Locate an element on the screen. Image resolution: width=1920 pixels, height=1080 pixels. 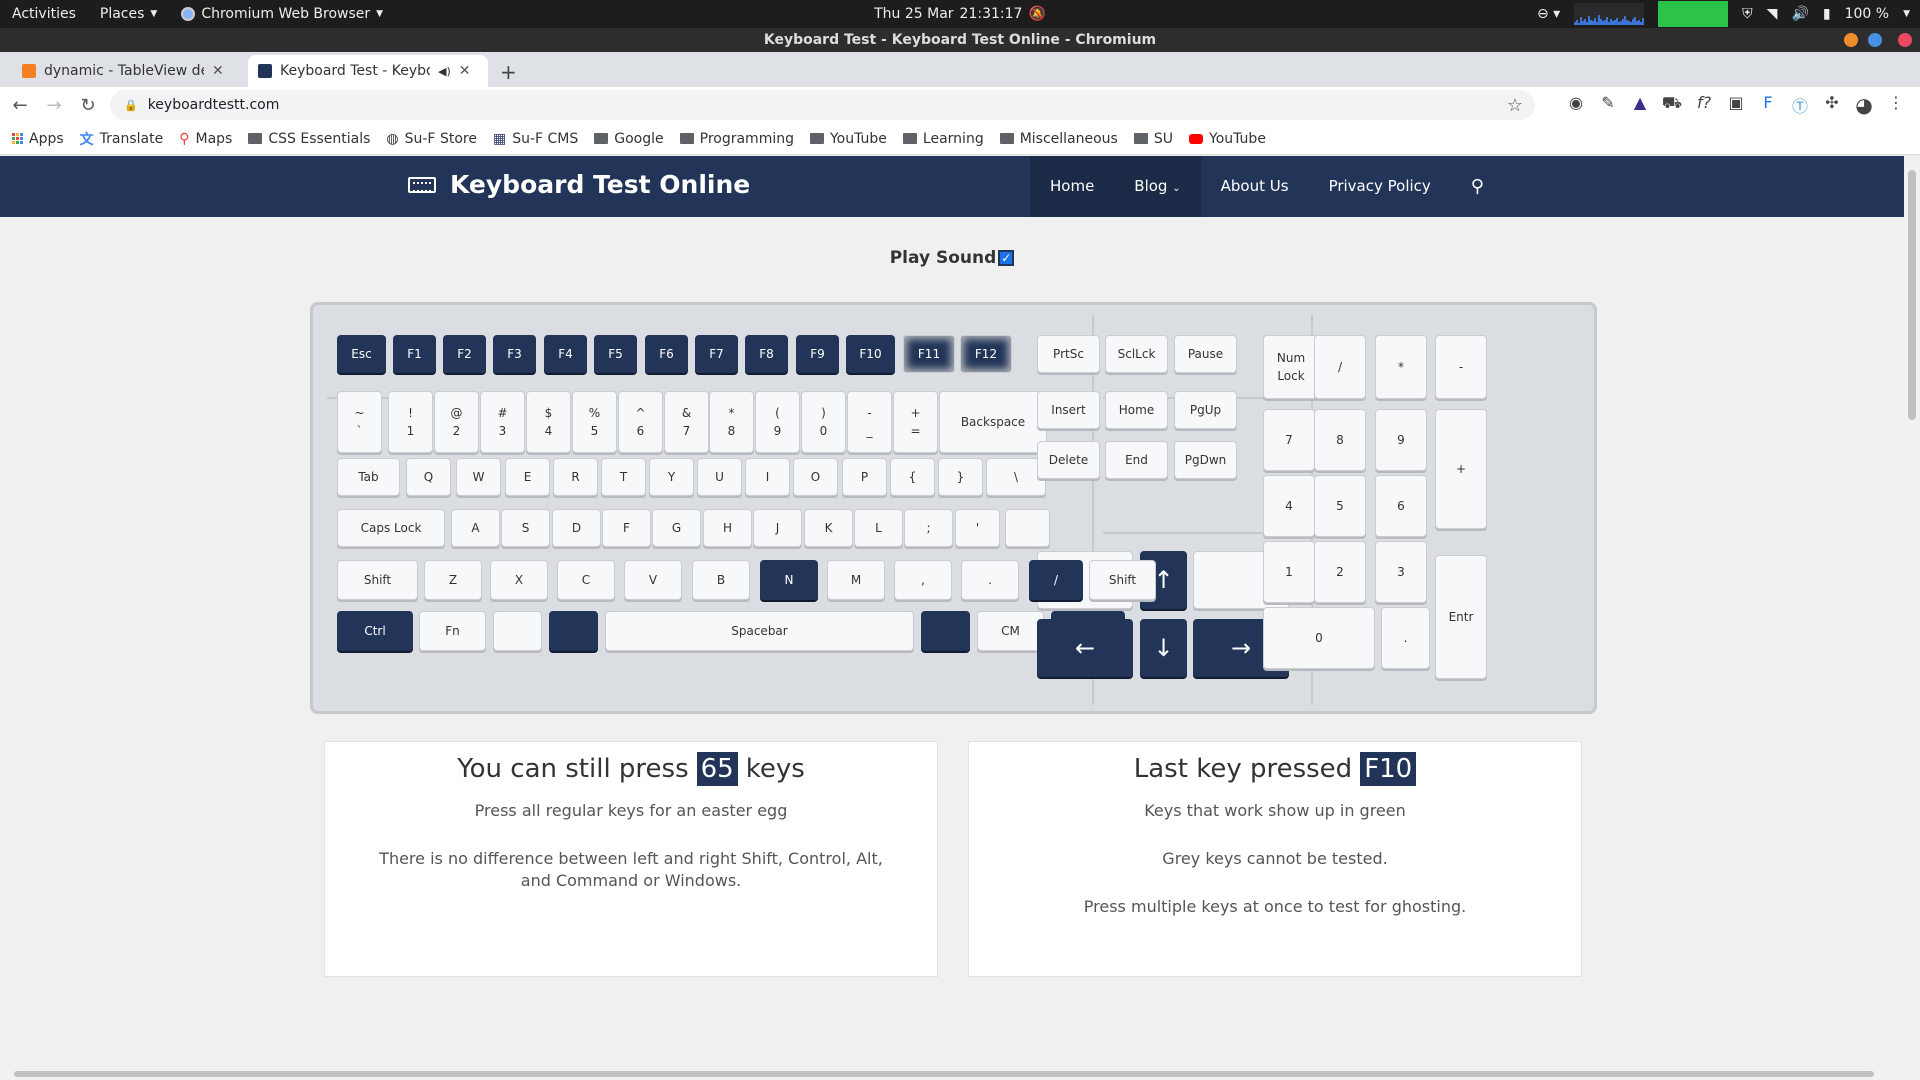
key-t: T is located at coordinates (623, 477).